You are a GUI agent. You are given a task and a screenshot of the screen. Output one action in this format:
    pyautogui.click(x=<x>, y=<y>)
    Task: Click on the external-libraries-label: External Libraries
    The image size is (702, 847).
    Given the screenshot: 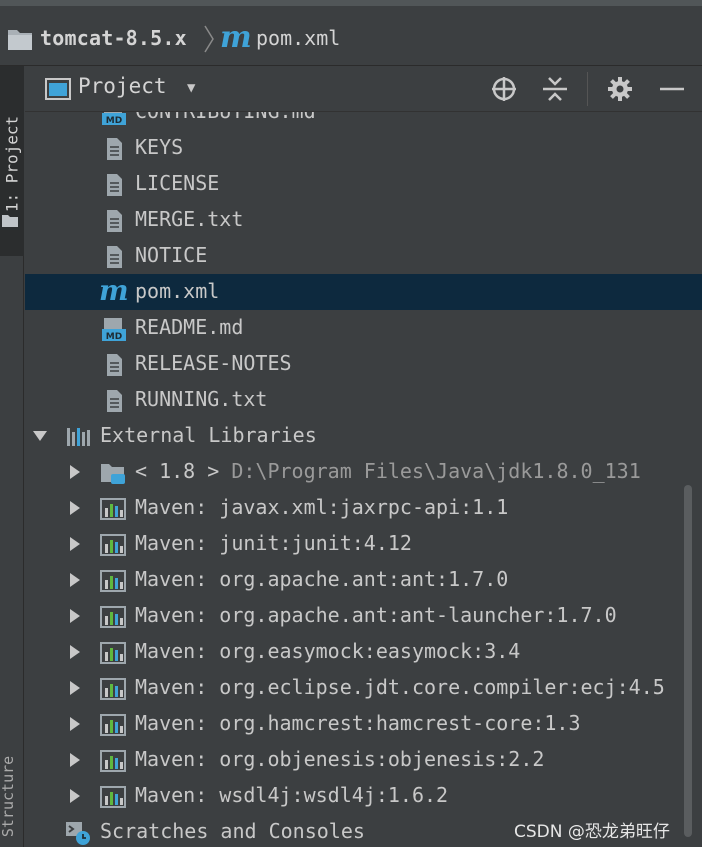 What is the action you would take?
    pyautogui.click(x=208, y=435)
    